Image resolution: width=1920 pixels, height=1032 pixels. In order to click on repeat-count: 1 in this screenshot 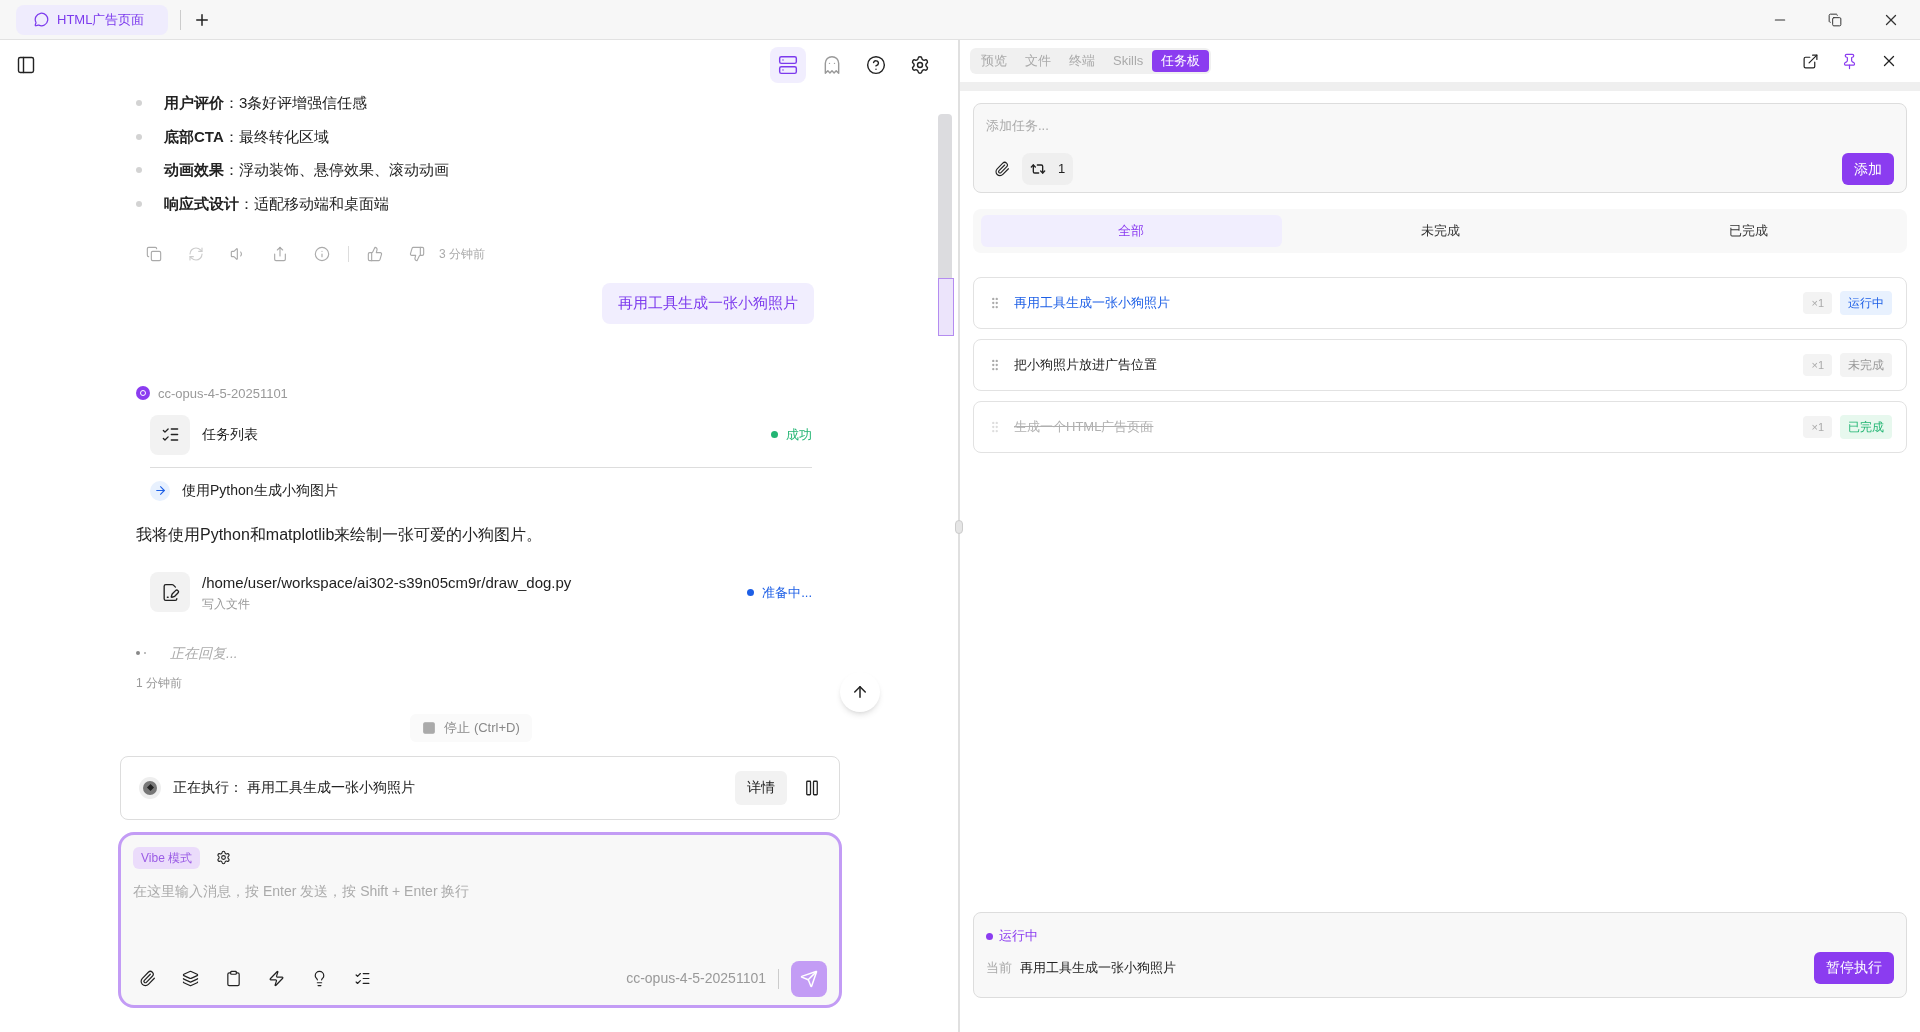, I will do `click(1062, 169)`.